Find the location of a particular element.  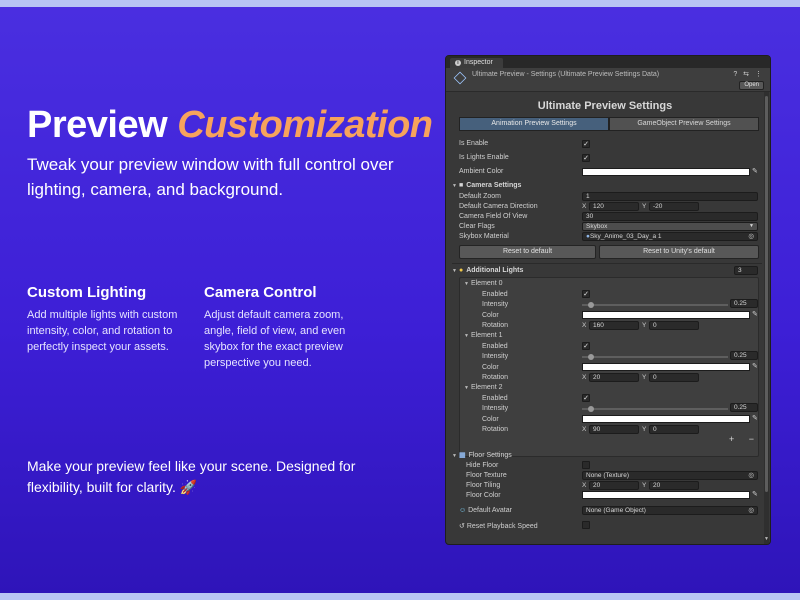

element-2-intensity-knob is located at coordinates (591, 409).